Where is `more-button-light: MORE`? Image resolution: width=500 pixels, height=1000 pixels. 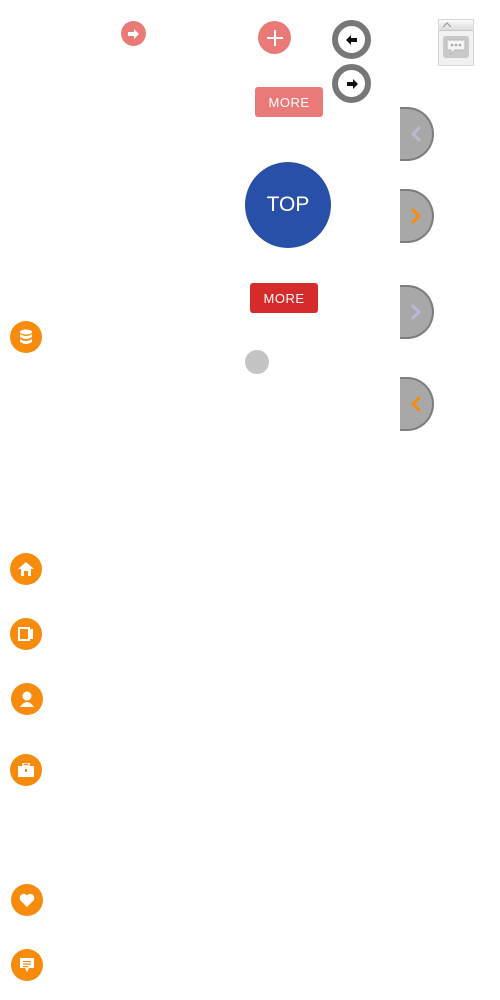
more-button-light: MORE is located at coordinates (289, 102).